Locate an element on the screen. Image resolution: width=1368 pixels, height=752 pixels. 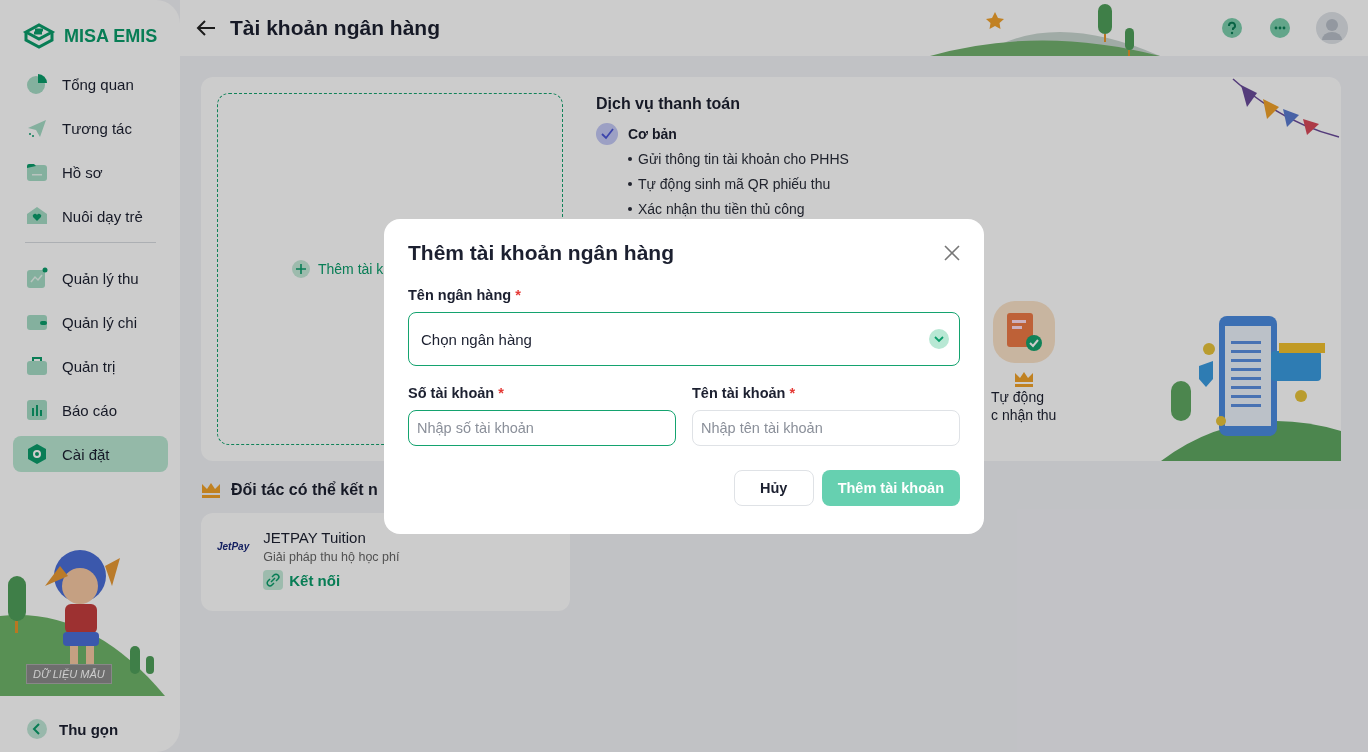
cancel-button: Hủy is located at coordinates (773, 488).